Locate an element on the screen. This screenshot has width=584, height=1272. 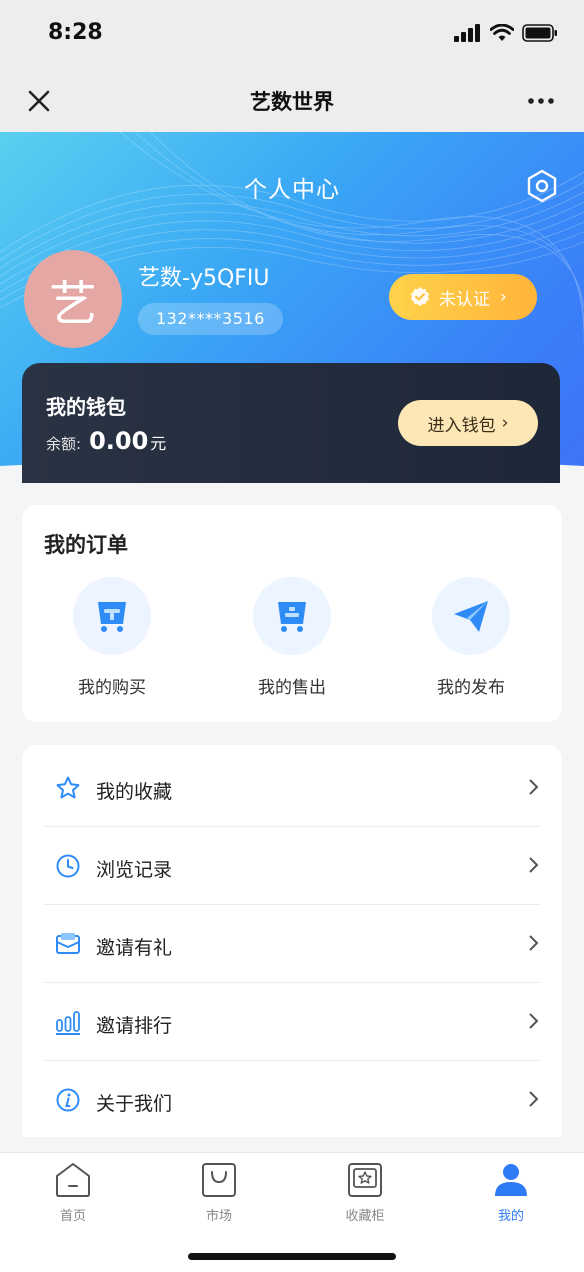
verify-label: 未认证 is located at coordinates (464, 299).